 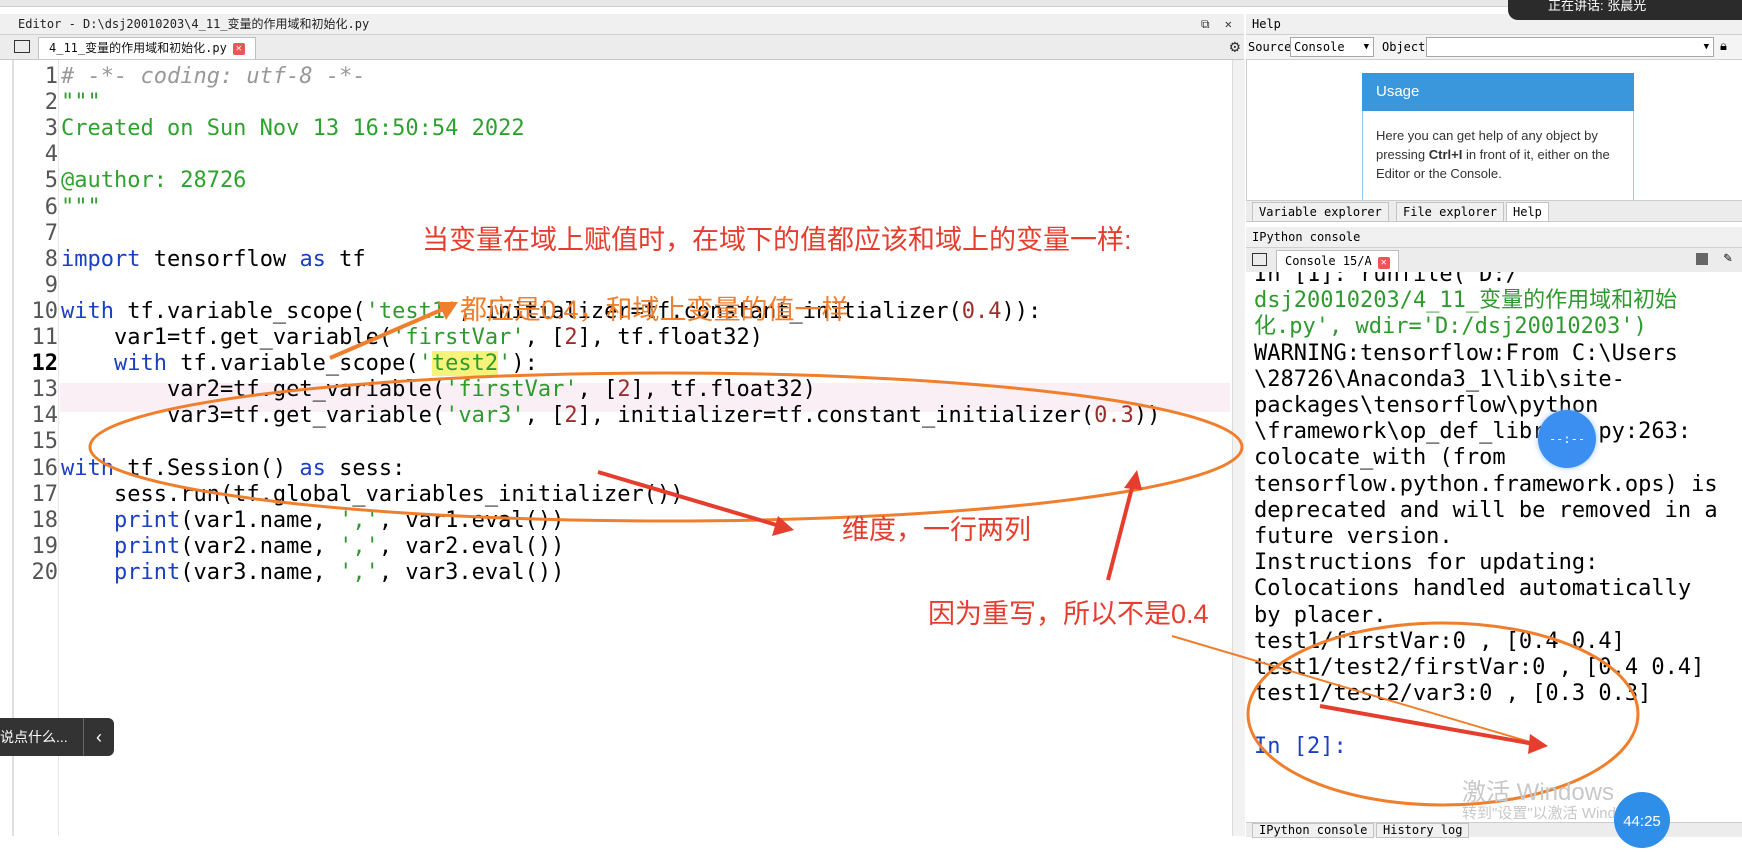 I want to click on annotation-overridden: 因为重写，所以不是0.4, so click(x=1068, y=614).